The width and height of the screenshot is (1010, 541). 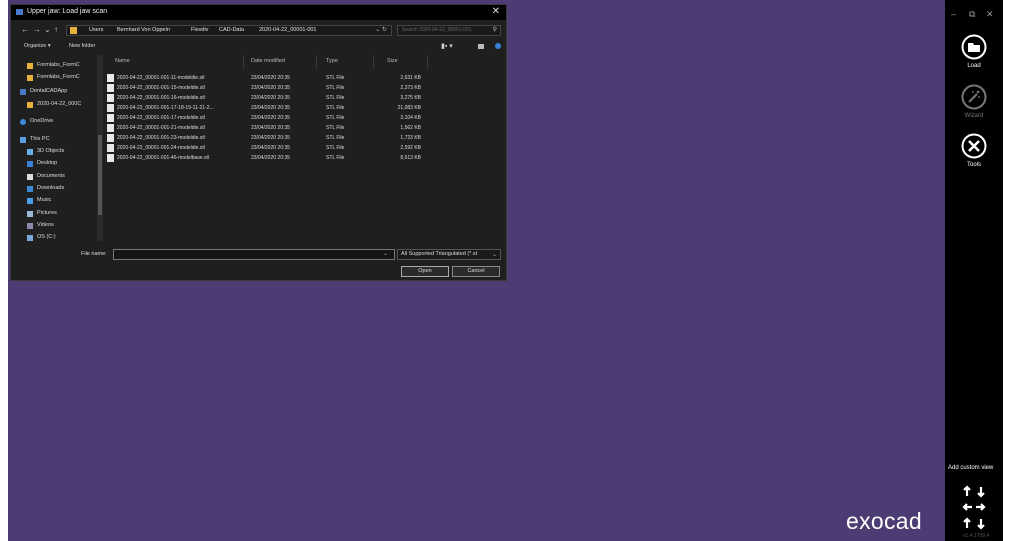 I want to click on nav-item-music: Music, so click(x=56, y=201).